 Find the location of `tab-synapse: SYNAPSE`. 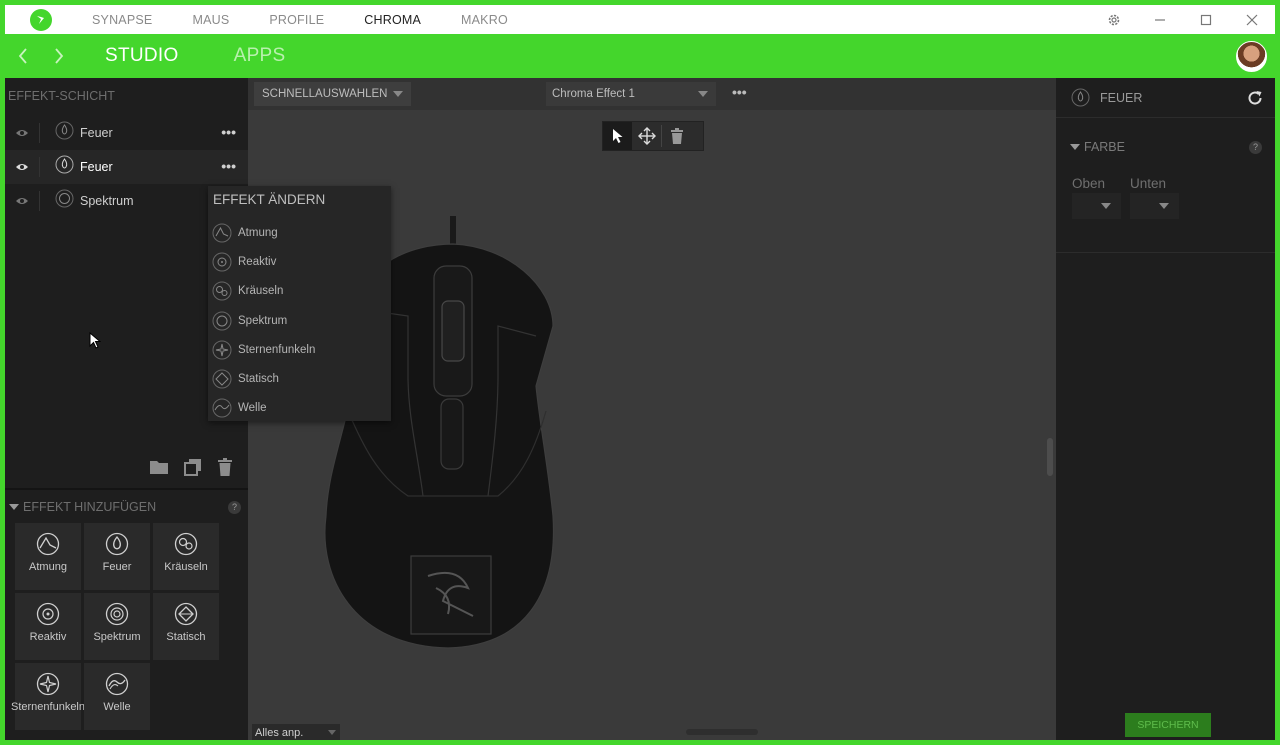

tab-synapse: SYNAPSE is located at coordinates (122, 20).